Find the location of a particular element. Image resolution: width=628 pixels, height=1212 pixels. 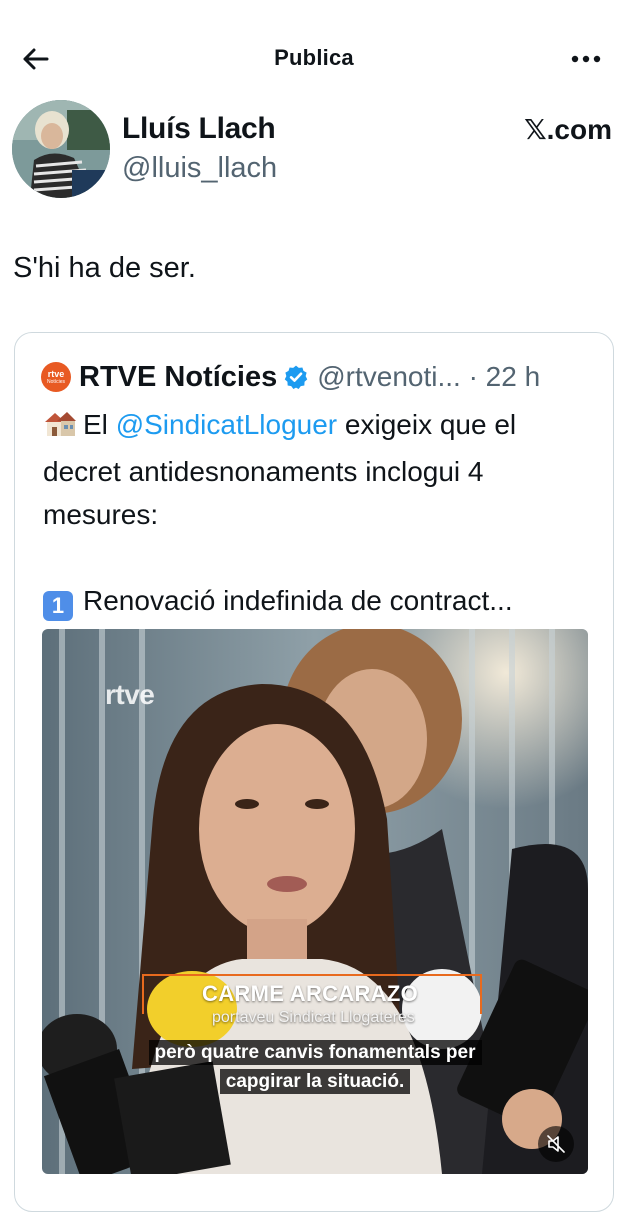

page-title: Publica is located at coordinates (314, 57).